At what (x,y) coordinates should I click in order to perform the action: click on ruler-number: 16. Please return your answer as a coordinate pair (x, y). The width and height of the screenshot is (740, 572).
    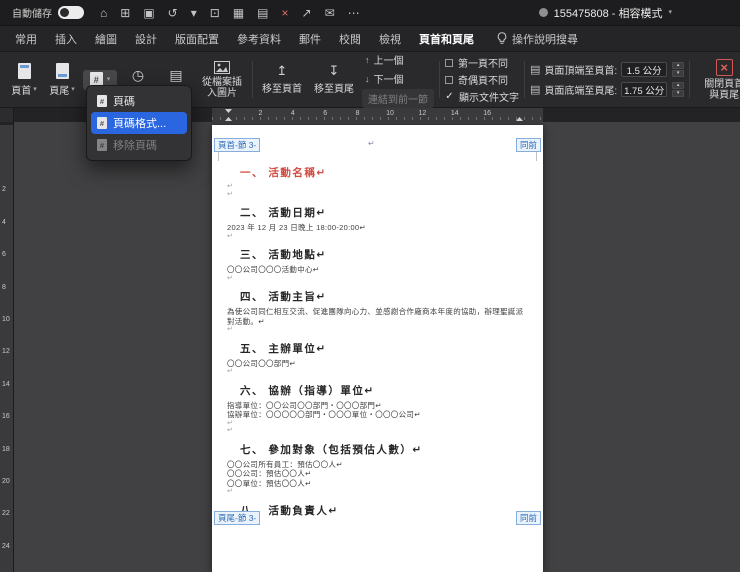
    Looking at the image, I should click on (6, 417).